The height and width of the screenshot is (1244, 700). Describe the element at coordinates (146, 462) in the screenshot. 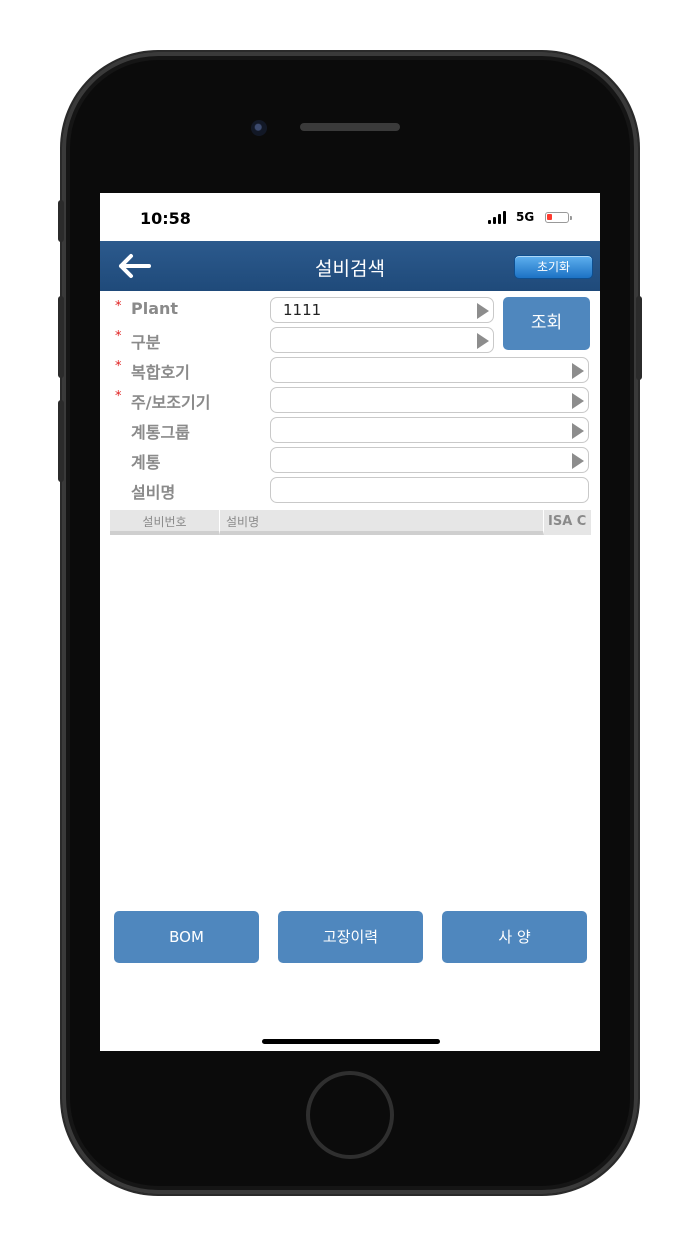

I see `system-label: 계통` at that location.